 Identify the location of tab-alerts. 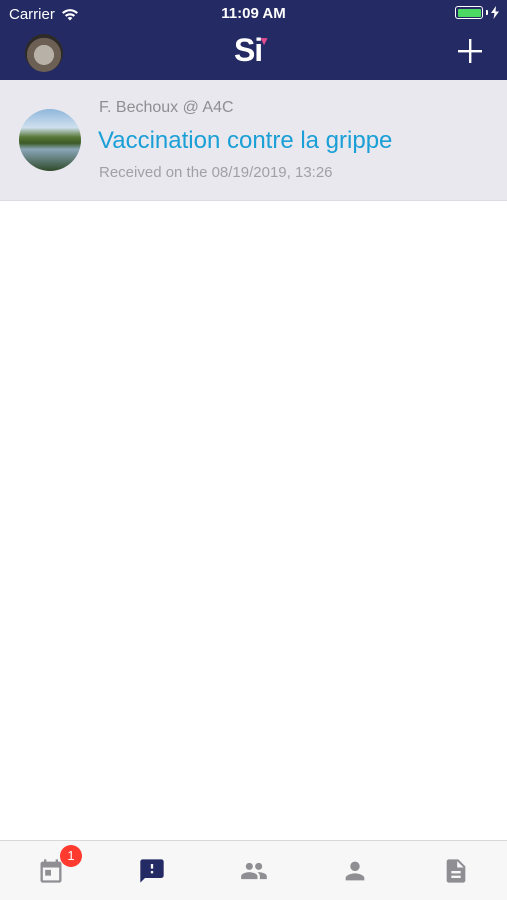
(151, 870).